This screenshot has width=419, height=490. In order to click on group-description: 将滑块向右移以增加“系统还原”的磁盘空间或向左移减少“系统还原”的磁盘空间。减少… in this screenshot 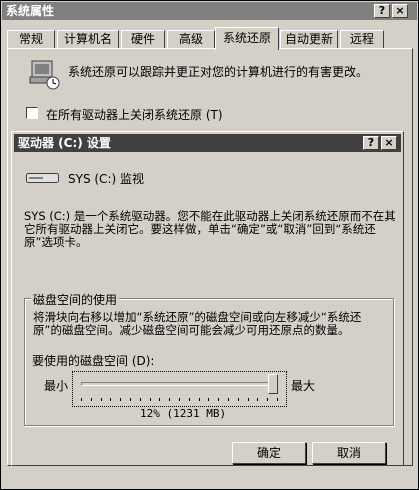, I will do `click(197, 323)`.